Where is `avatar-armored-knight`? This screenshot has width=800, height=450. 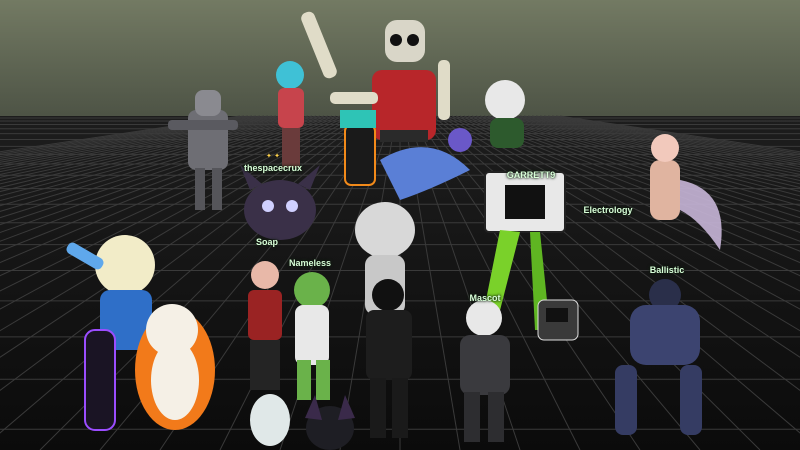
avatar-armored-knight is located at coordinates (203, 150).